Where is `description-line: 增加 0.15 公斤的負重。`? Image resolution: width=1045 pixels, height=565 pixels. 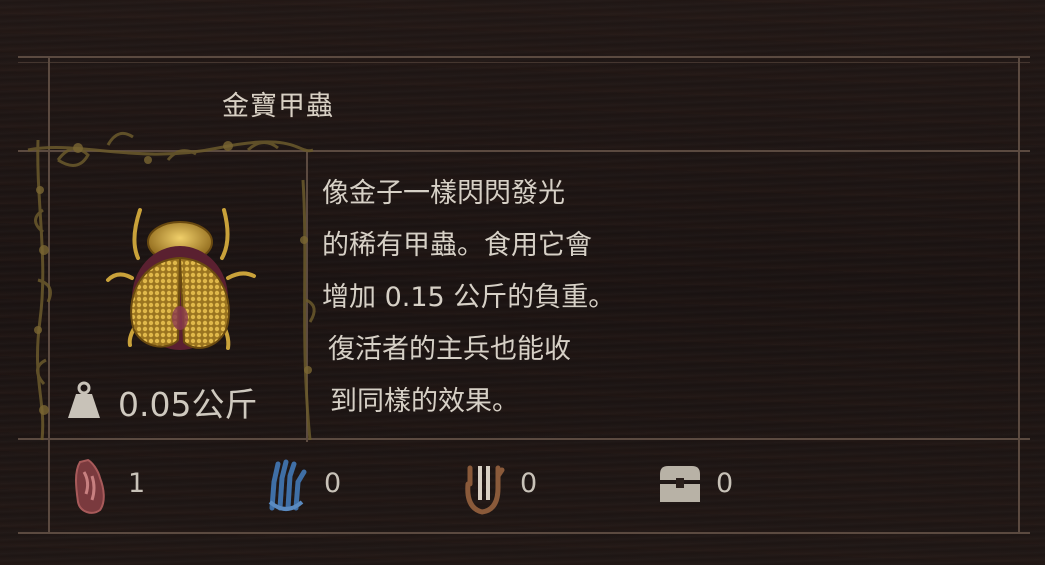
description-line: 增加 0.15 公斤的負重。 is located at coordinates (469, 297).